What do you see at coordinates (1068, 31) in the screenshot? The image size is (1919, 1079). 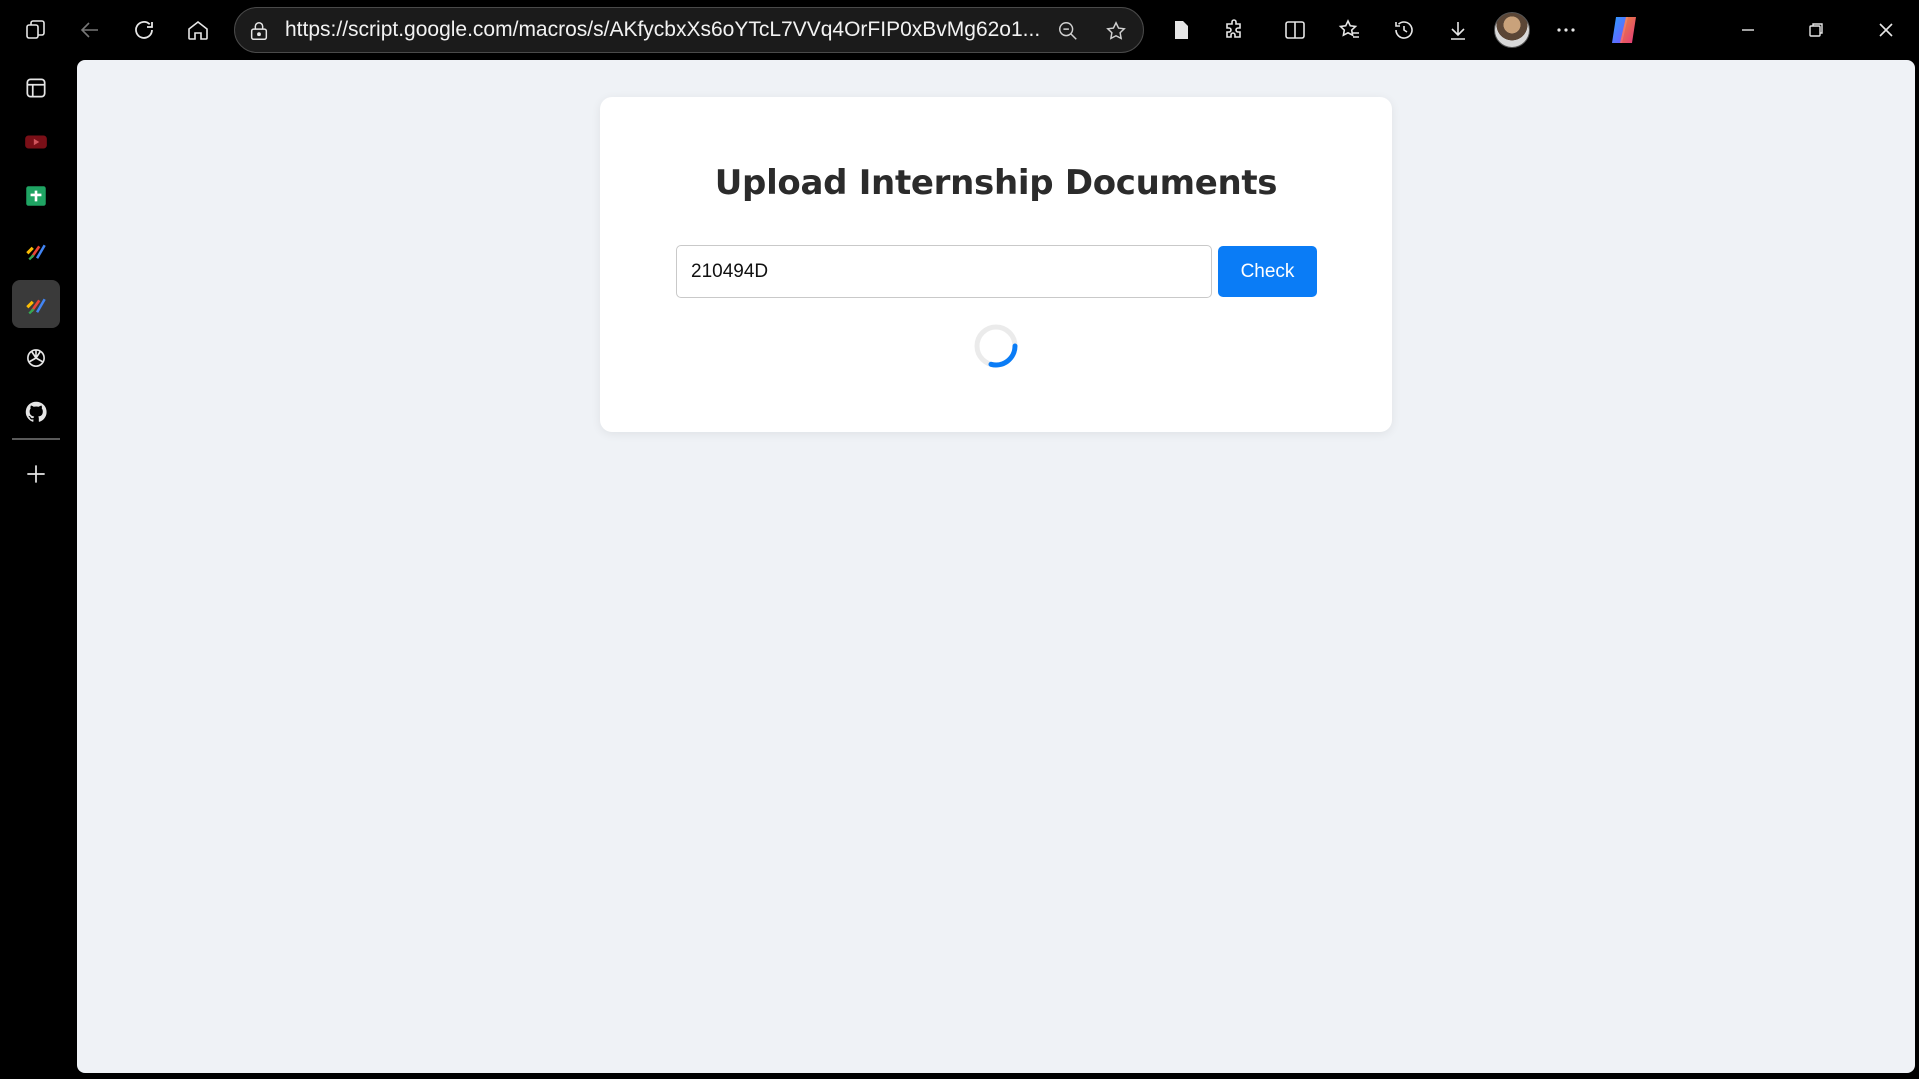 I see `zoom-out-icon` at bounding box center [1068, 31].